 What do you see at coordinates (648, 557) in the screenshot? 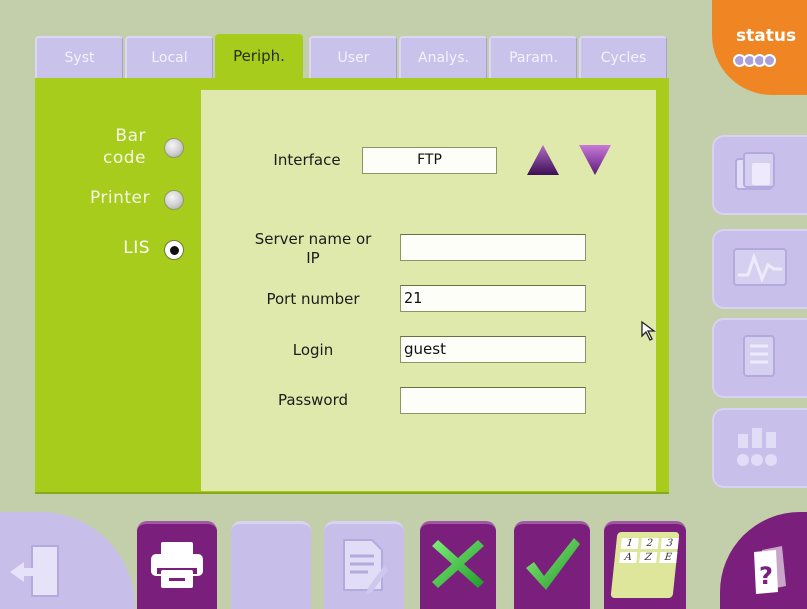
I see `key-z: Z` at bounding box center [648, 557].